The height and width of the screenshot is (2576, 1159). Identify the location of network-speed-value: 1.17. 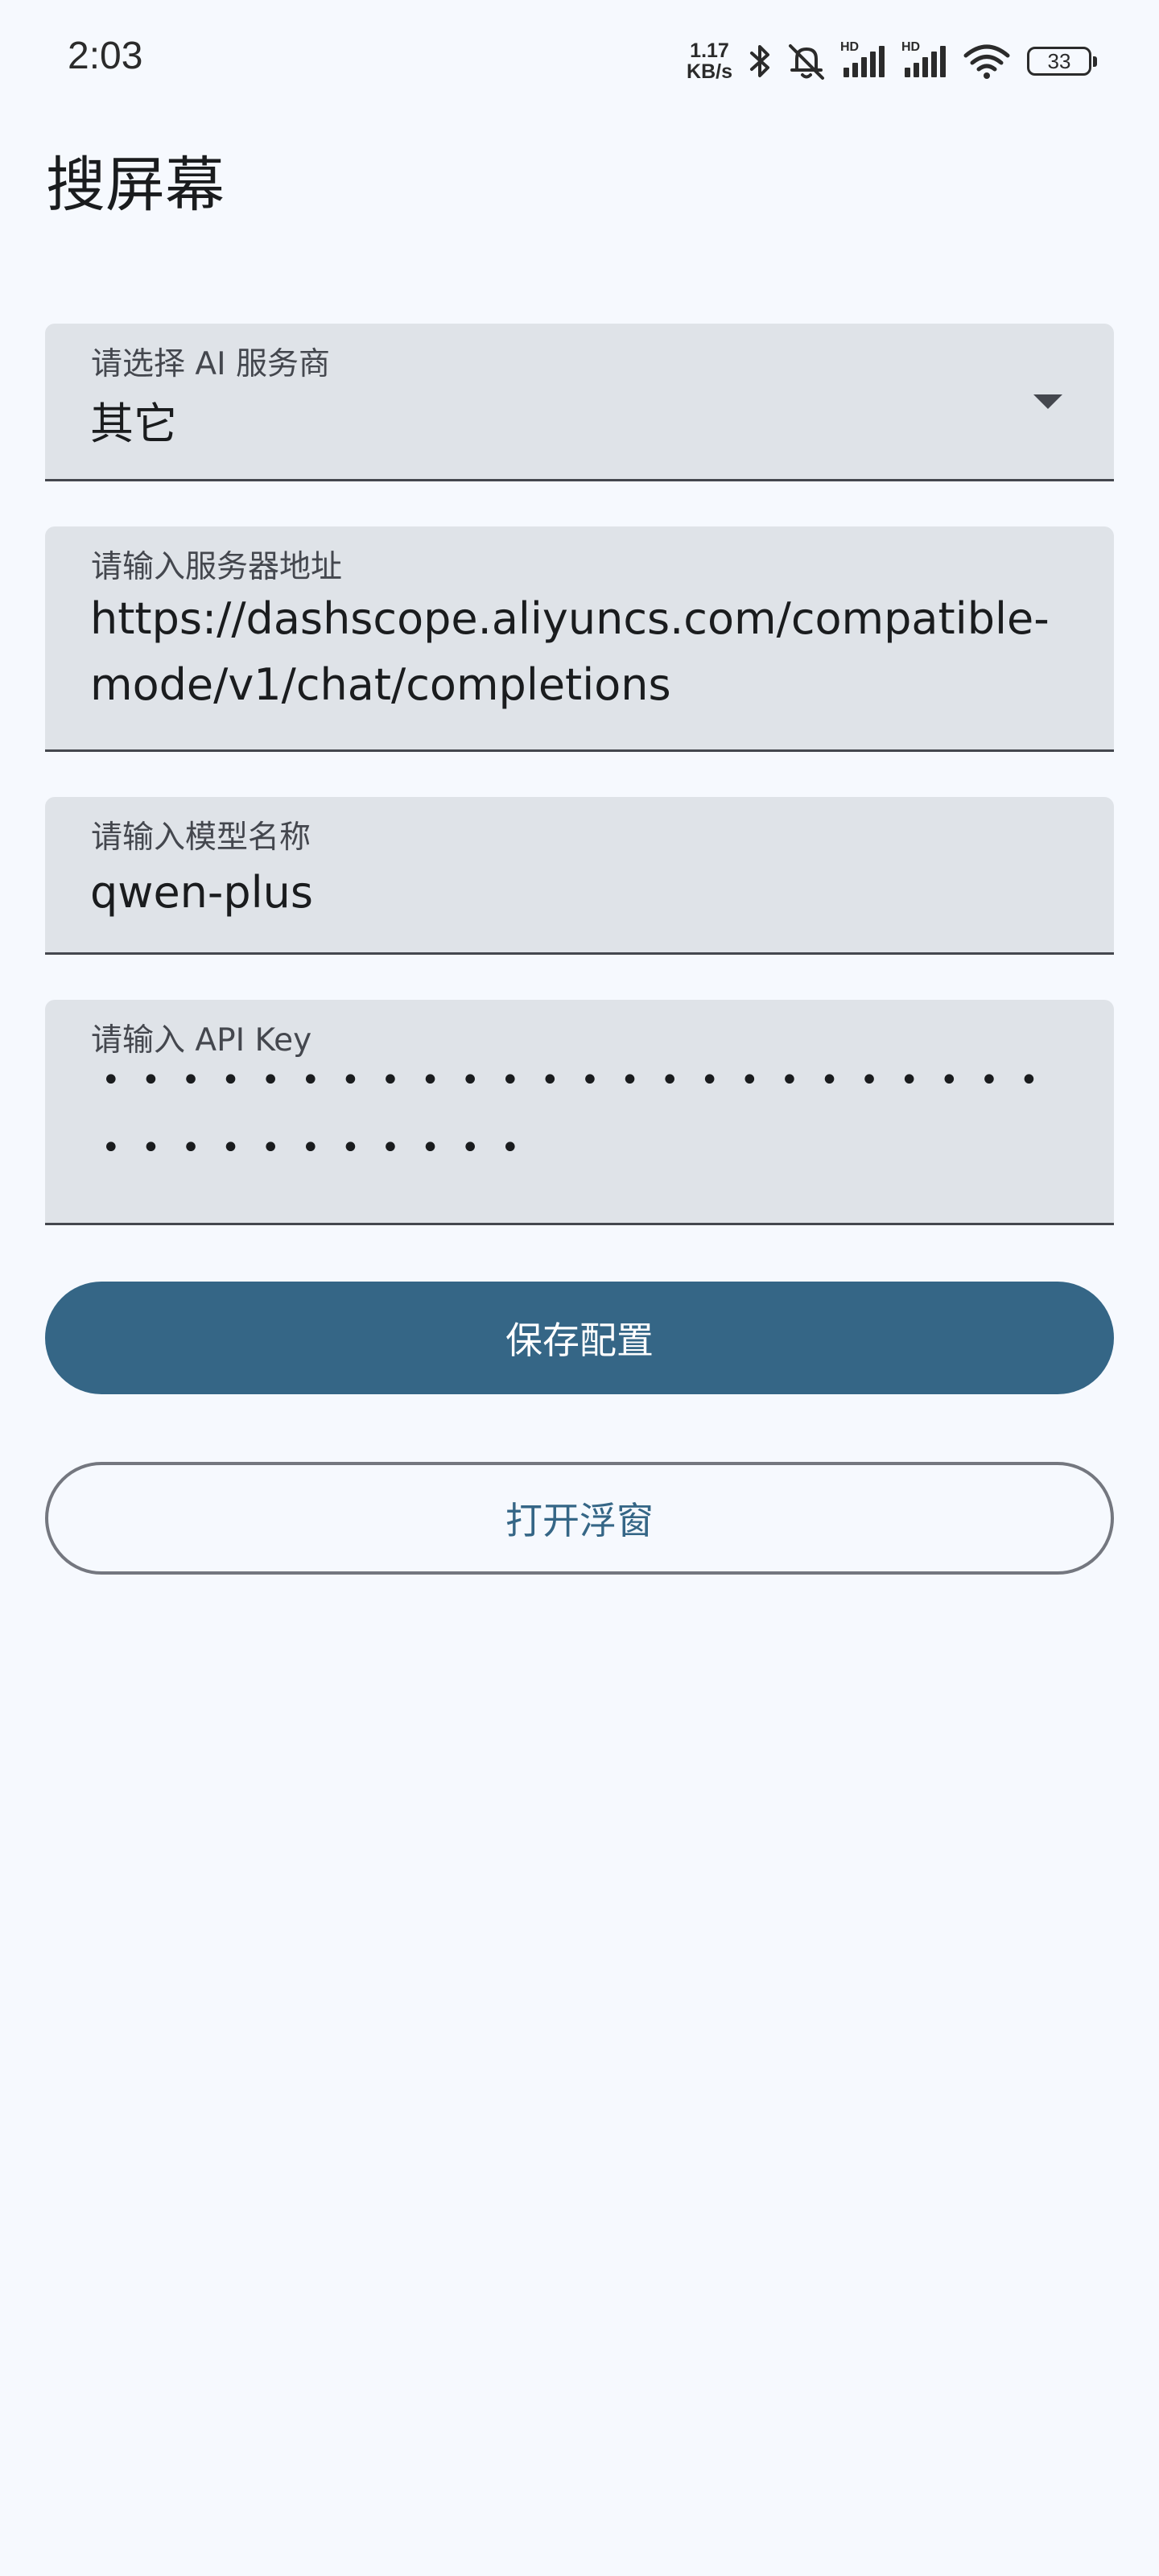
(709, 50).